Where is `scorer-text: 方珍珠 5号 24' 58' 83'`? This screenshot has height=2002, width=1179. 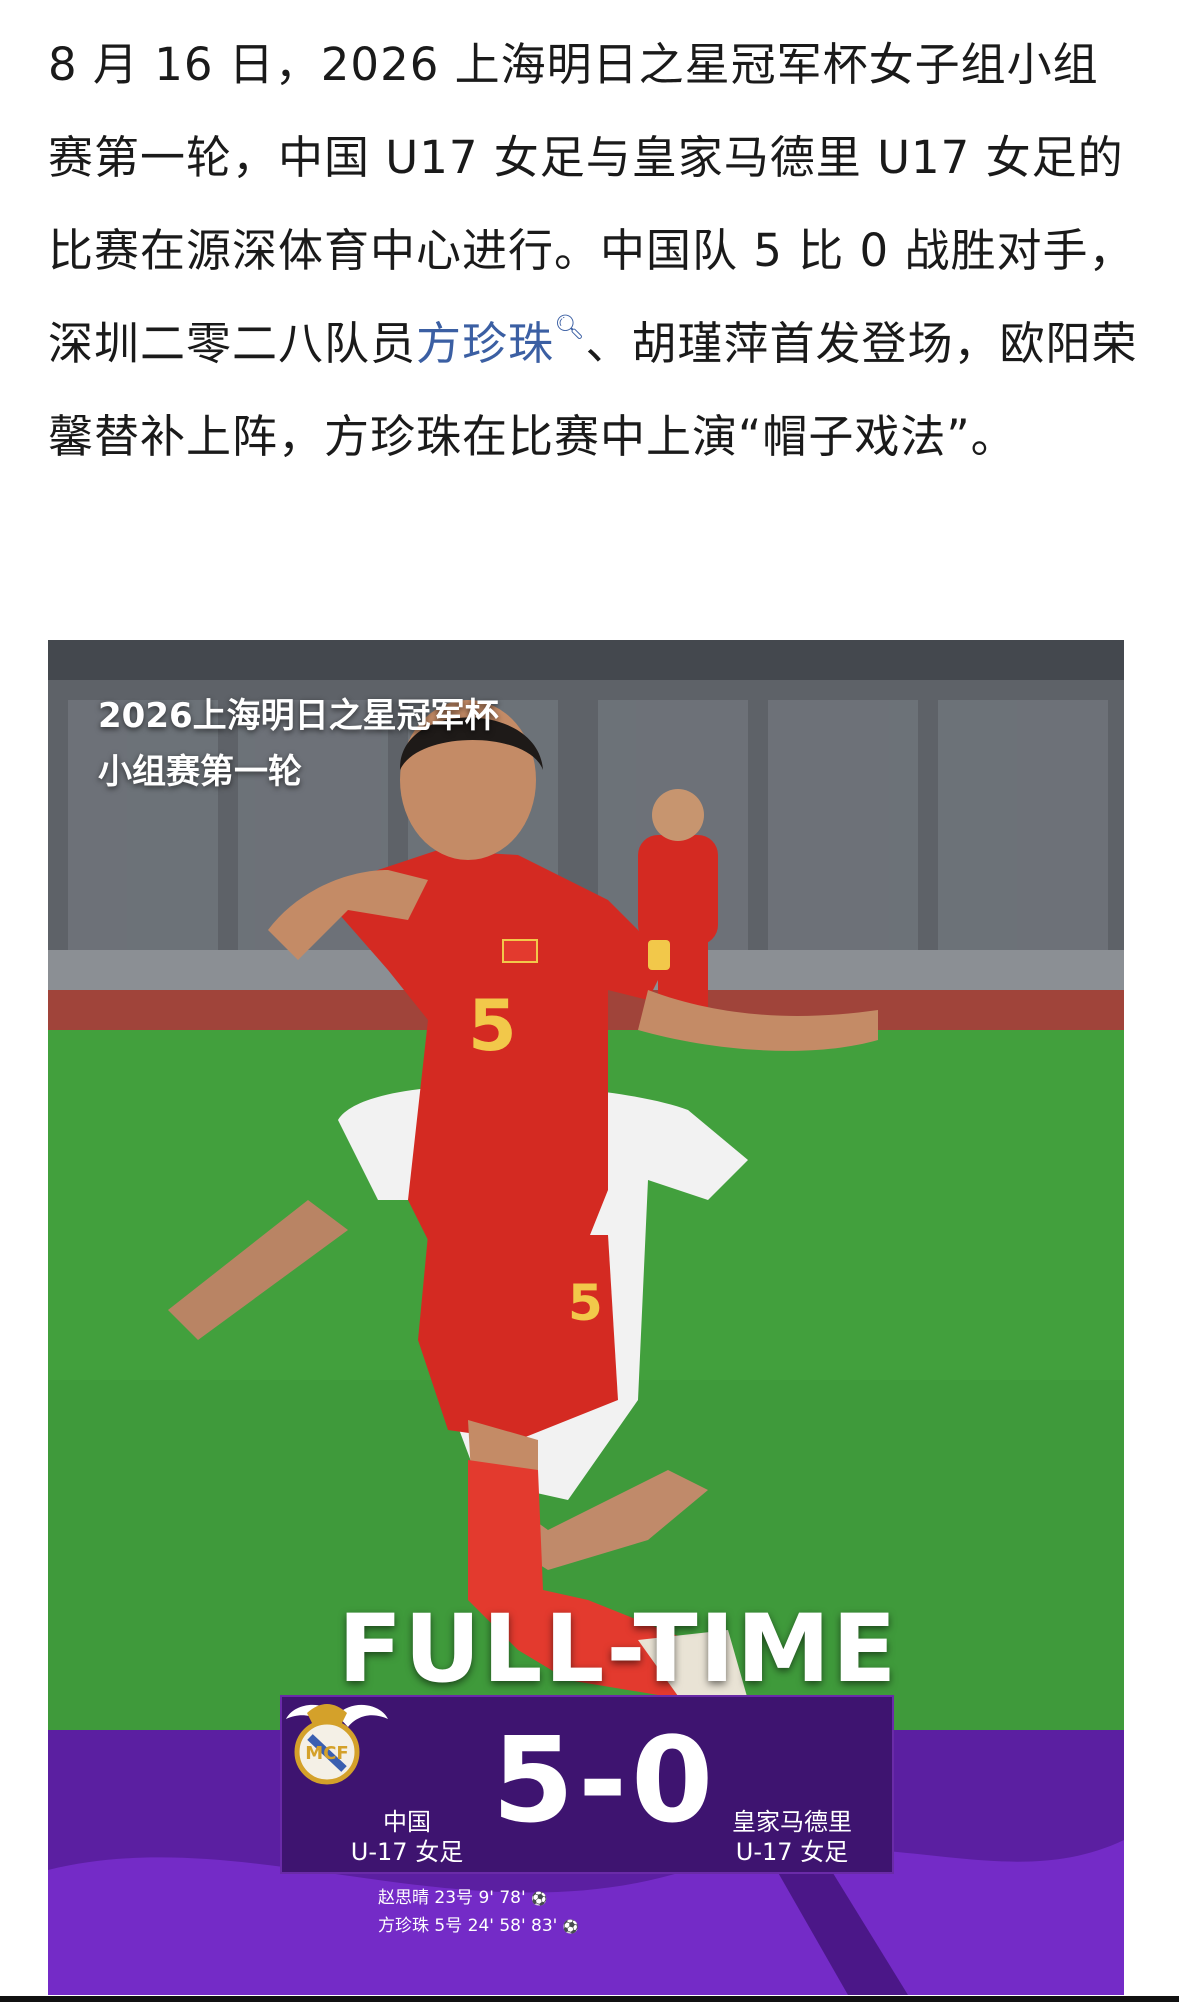 scorer-text: 方珍珠 5号 24' 58' 83' is located at coordinates (468, 1926).